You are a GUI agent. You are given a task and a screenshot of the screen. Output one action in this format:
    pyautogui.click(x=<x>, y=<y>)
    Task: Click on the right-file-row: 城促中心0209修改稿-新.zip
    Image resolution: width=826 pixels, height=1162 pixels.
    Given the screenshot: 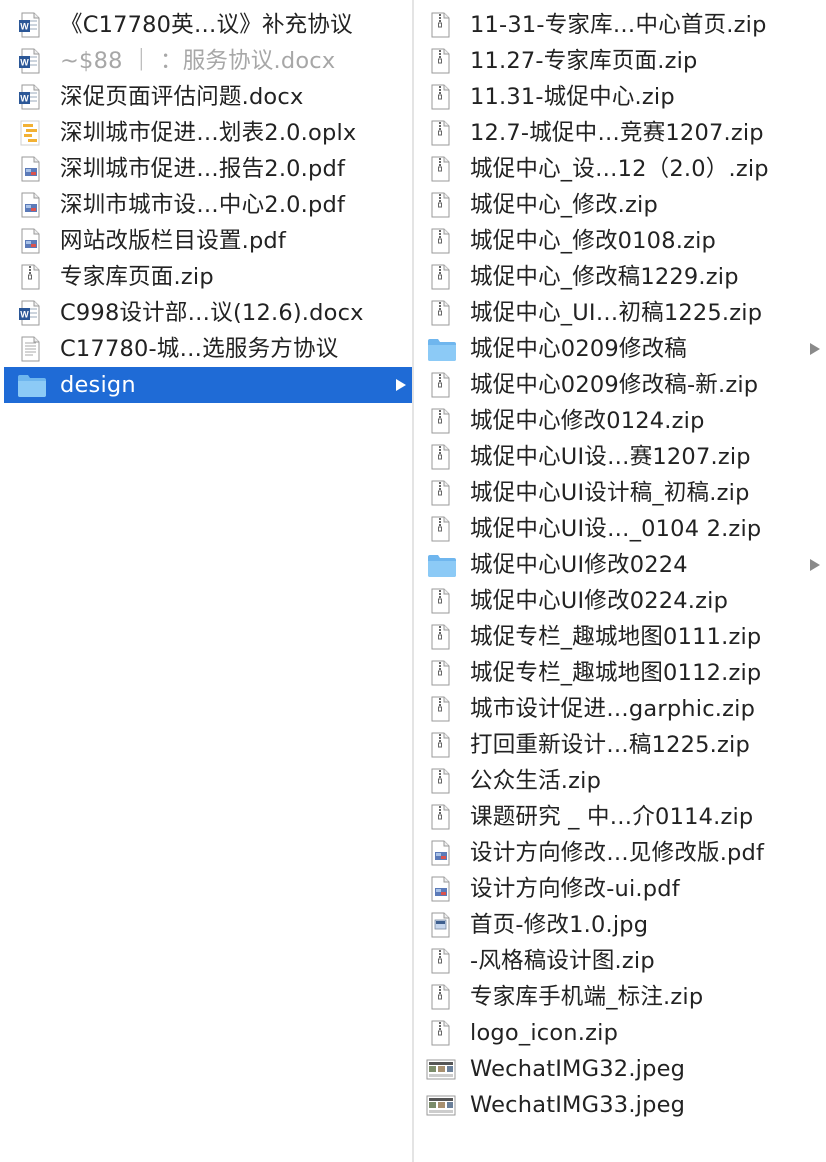 What is the action you would take?
    pyautogui.click(x=620, y=385)
    